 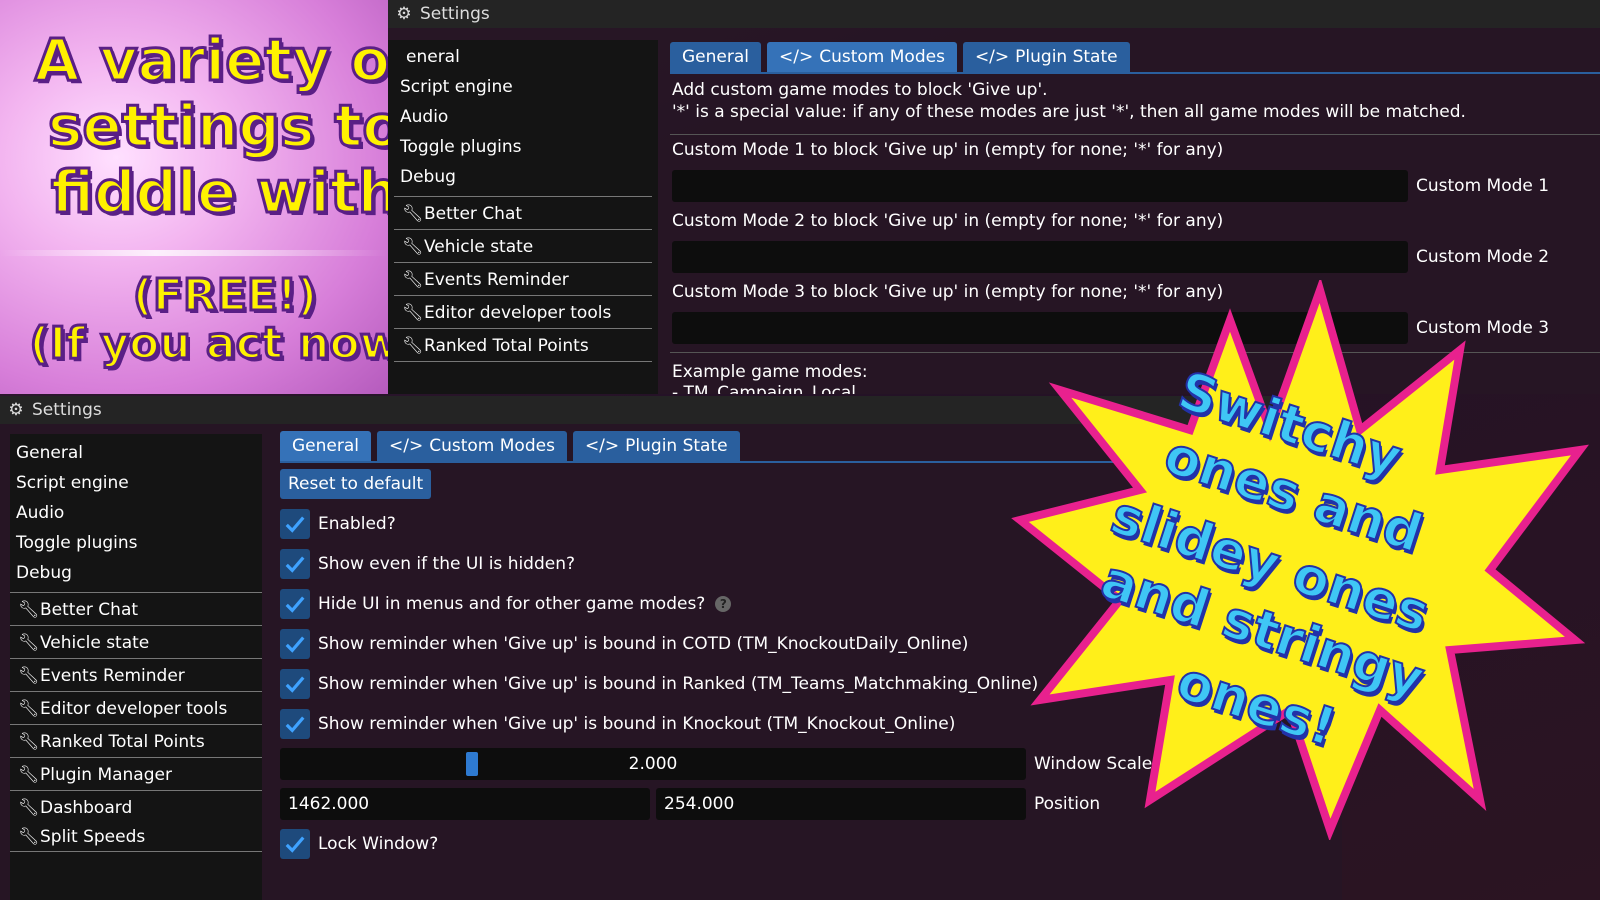 I want to click on sidebar-item-plugin: 🔧︎Plugin Manager, so click(x=136, y=774).